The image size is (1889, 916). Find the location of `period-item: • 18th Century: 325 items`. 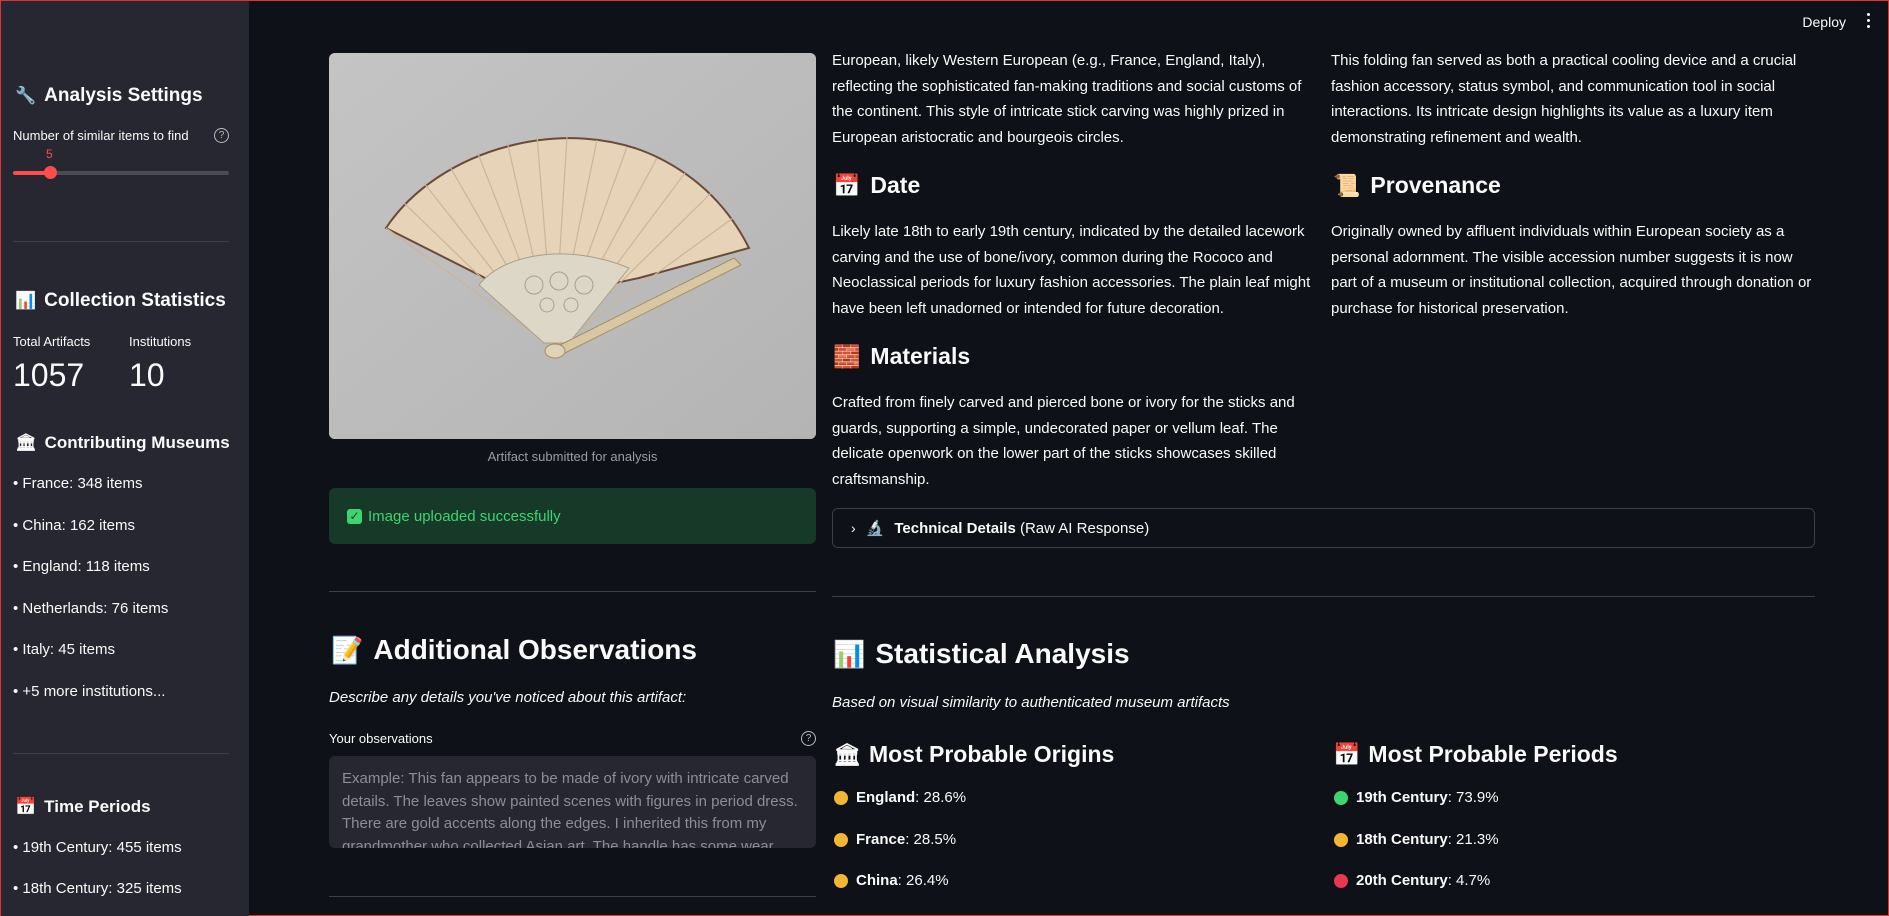

period-item: • 18th Century: 325 items is located at coordinates (97, 888).